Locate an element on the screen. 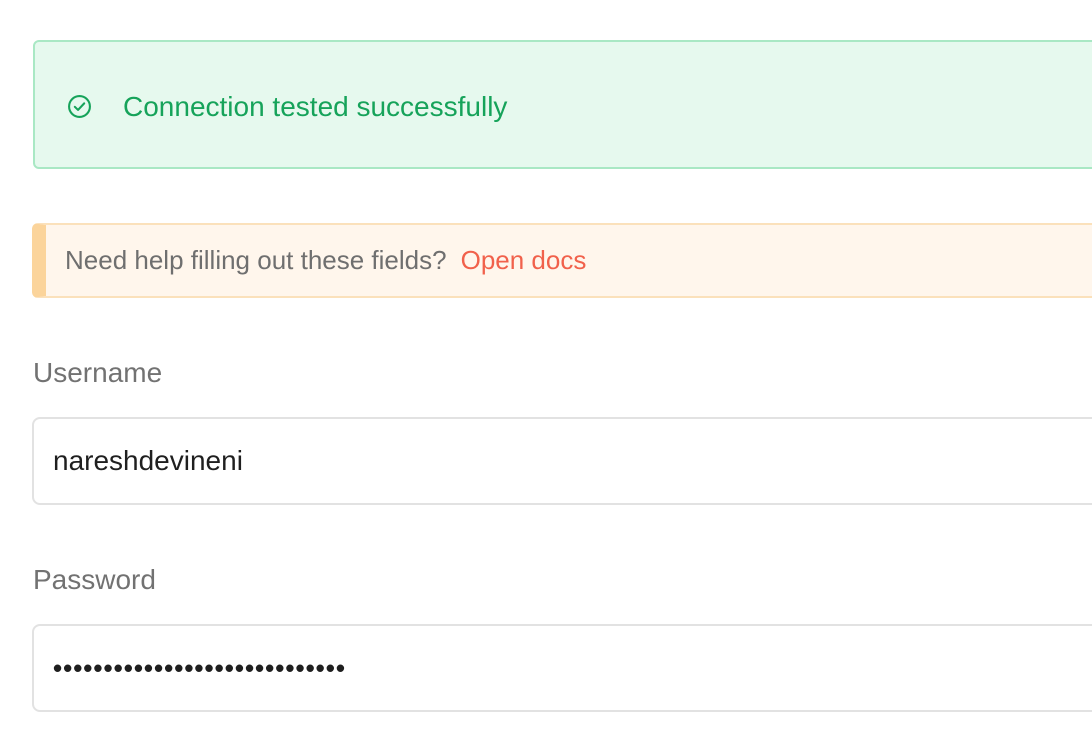 This screenshot has height=749, width=1092. check-circle-icon is located at coordinates (79, 106).